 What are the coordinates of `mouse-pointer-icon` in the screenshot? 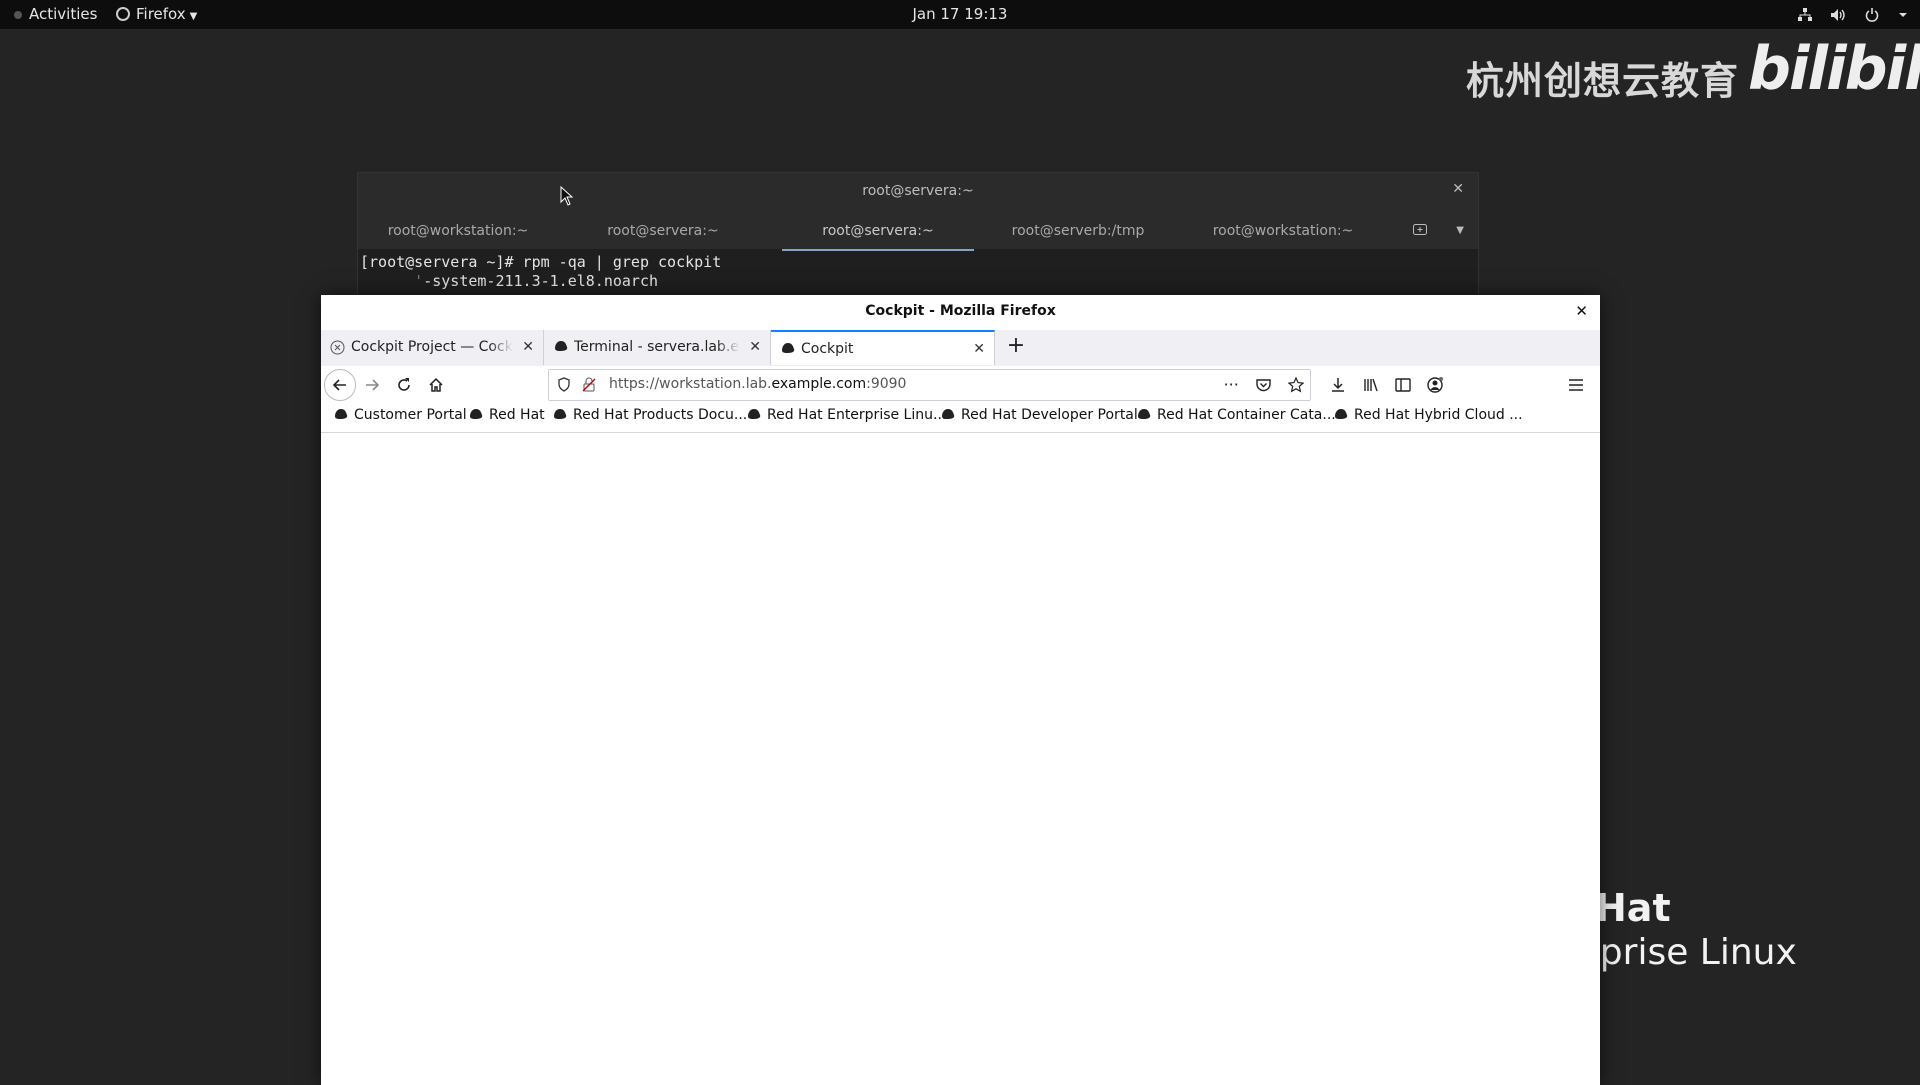 It's located at (567, 196).